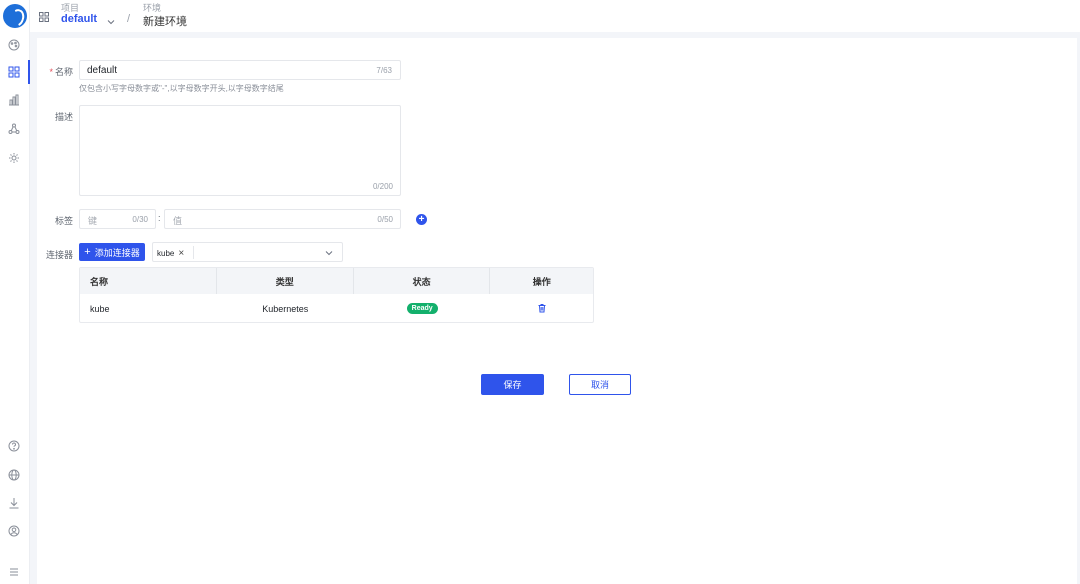  Describe the element at coordinates (165, 22) in the screenshot. I see `breadcrumb-env: 新建环境` at that location.